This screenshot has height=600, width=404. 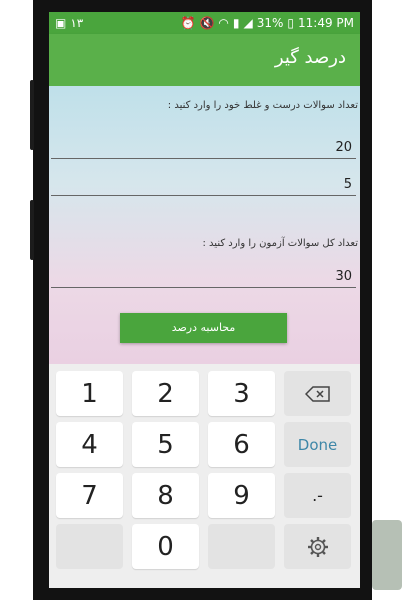 I want to click on wrong-answers-input: 5, so click(x=203, y=185).